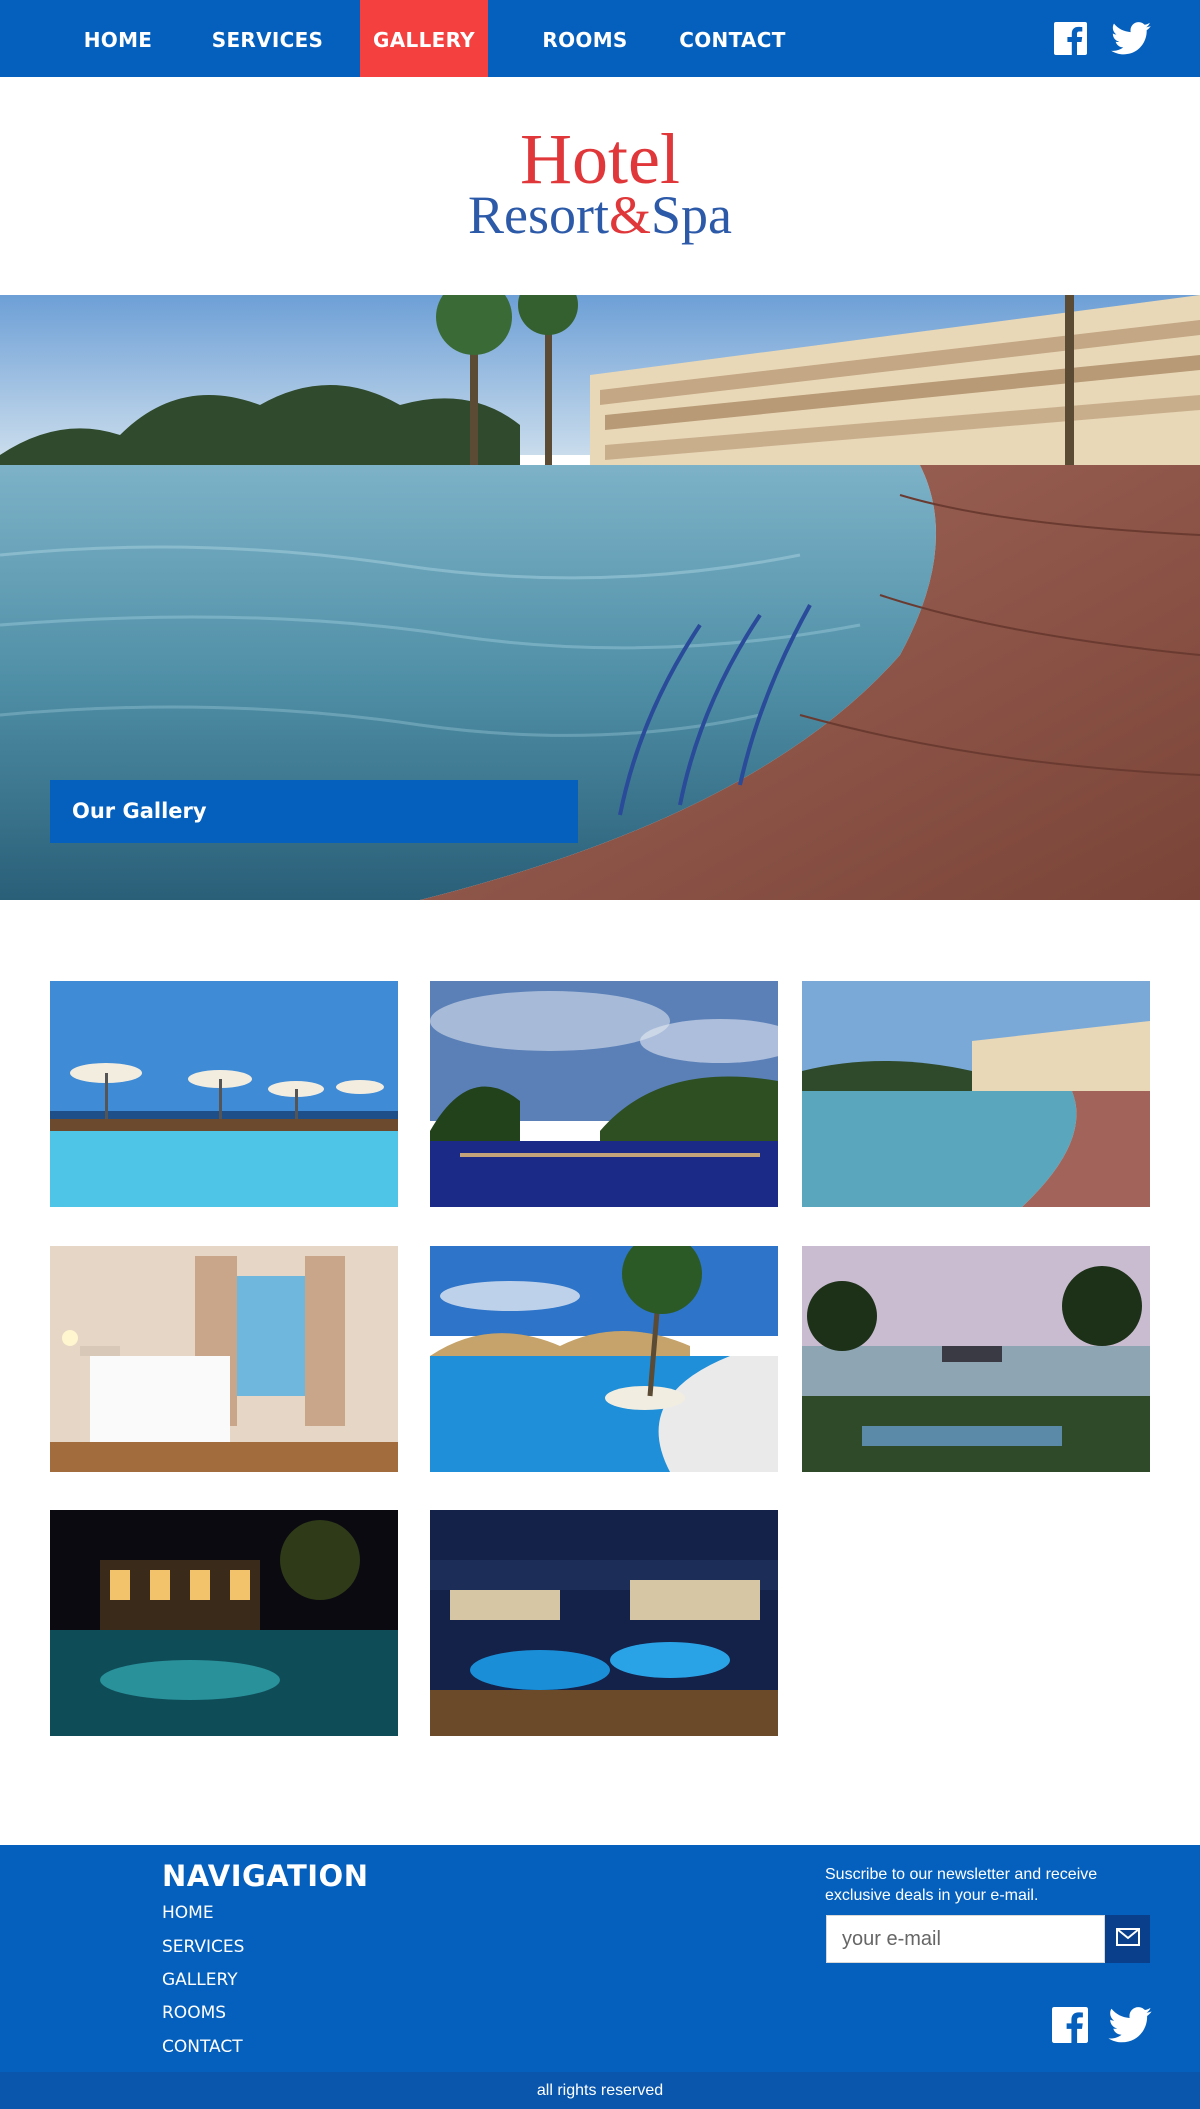 The width and height of the screenshot is (1200, 2109). I want to click on svg-text: Resort&Spa, so click(600, 215).